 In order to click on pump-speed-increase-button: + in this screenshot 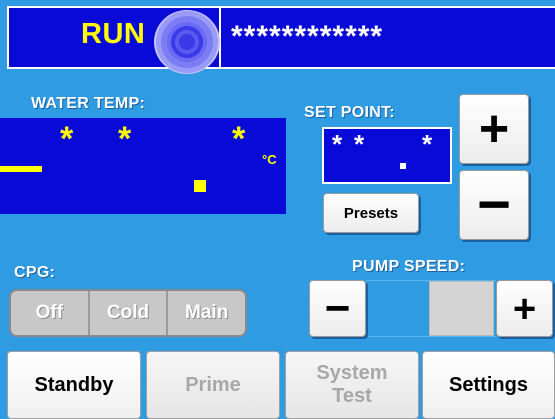, I will do `click(524, 308)`.